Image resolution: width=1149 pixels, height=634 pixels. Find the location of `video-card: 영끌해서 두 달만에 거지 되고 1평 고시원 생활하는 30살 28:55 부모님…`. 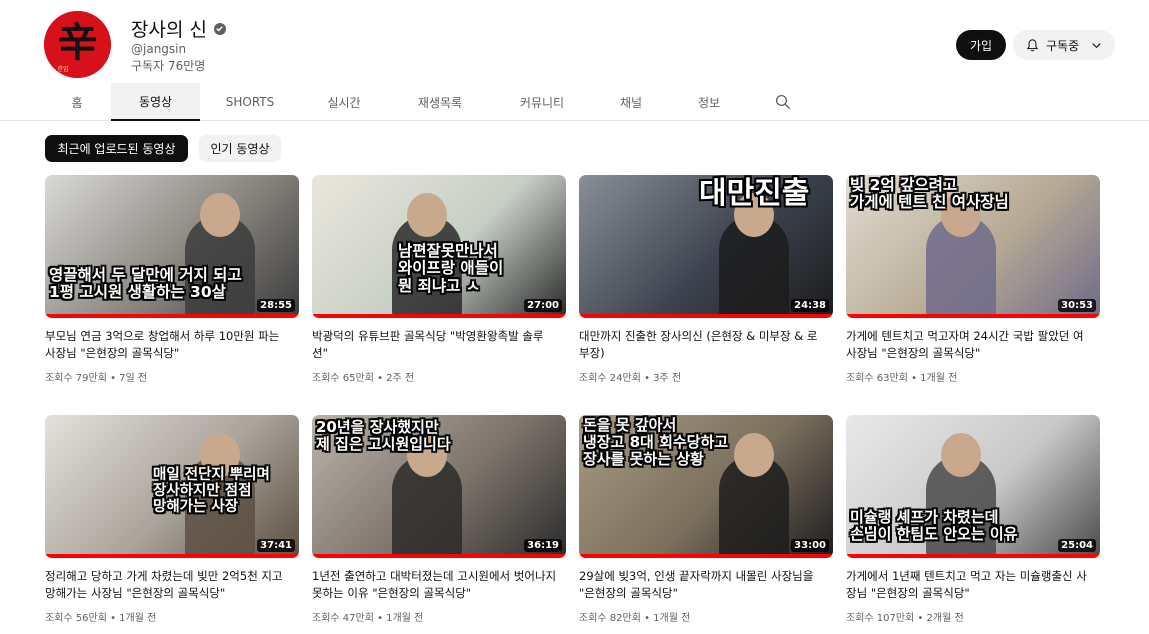

video-card: 영끌해서 두 달만에 거지 되고 1평 고시원 생활하는 30살 28:55 부모님… is located at coordinates (172, 279).